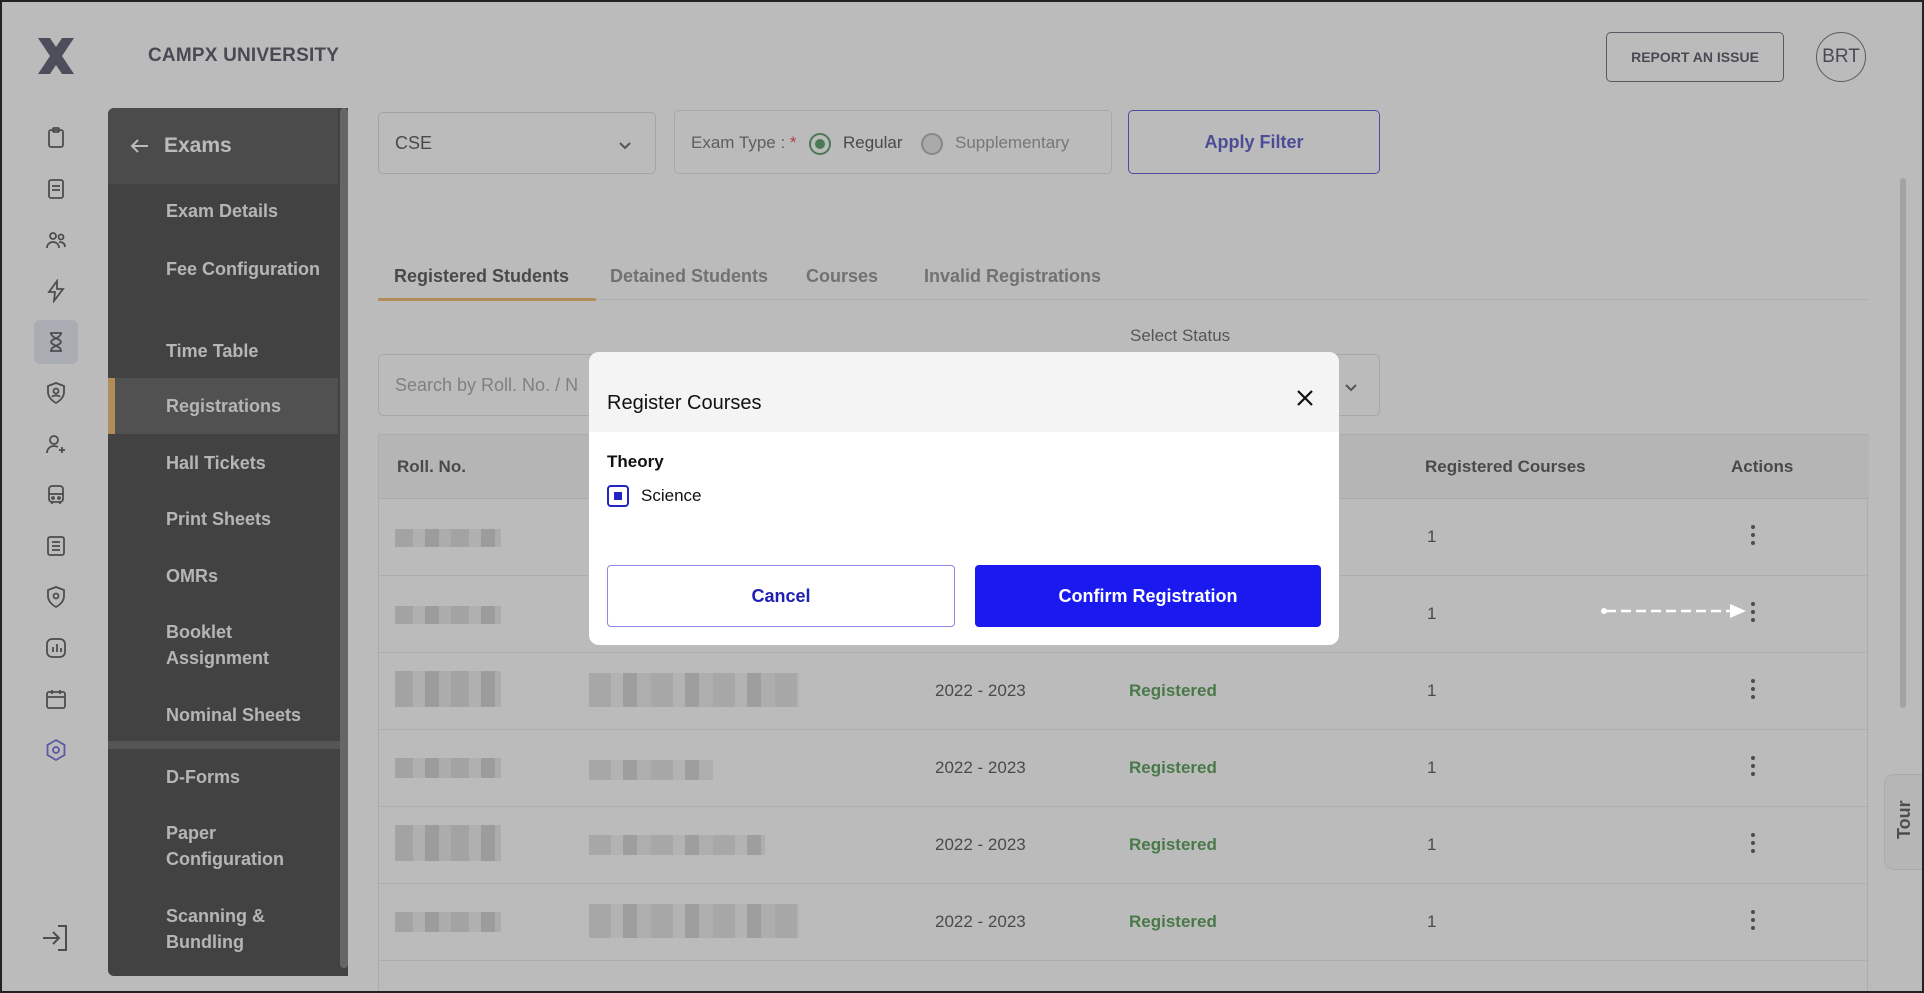  Describe the element at coordinates (1673, 611) in the screenshot. I see `dashed-arrow-pointer-icon` at that location.